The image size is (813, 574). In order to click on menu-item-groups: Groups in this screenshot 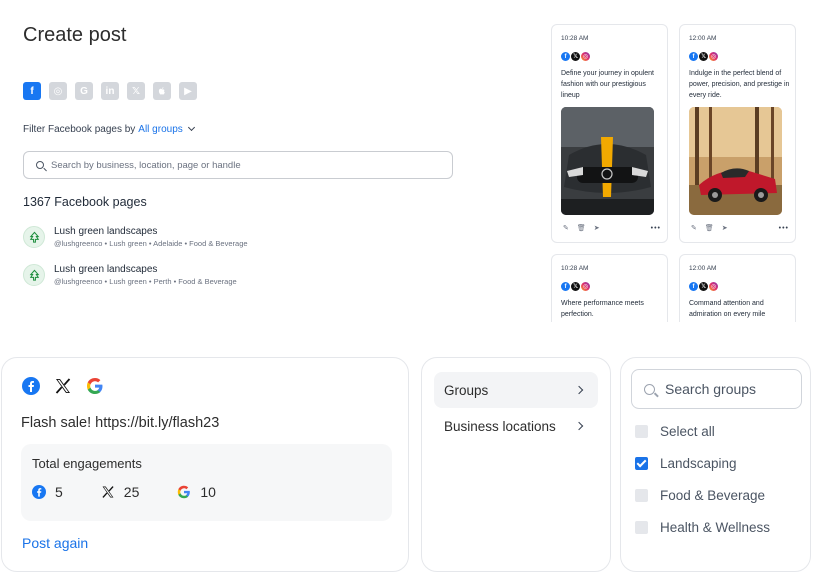, I will do `click(516, 390)`.